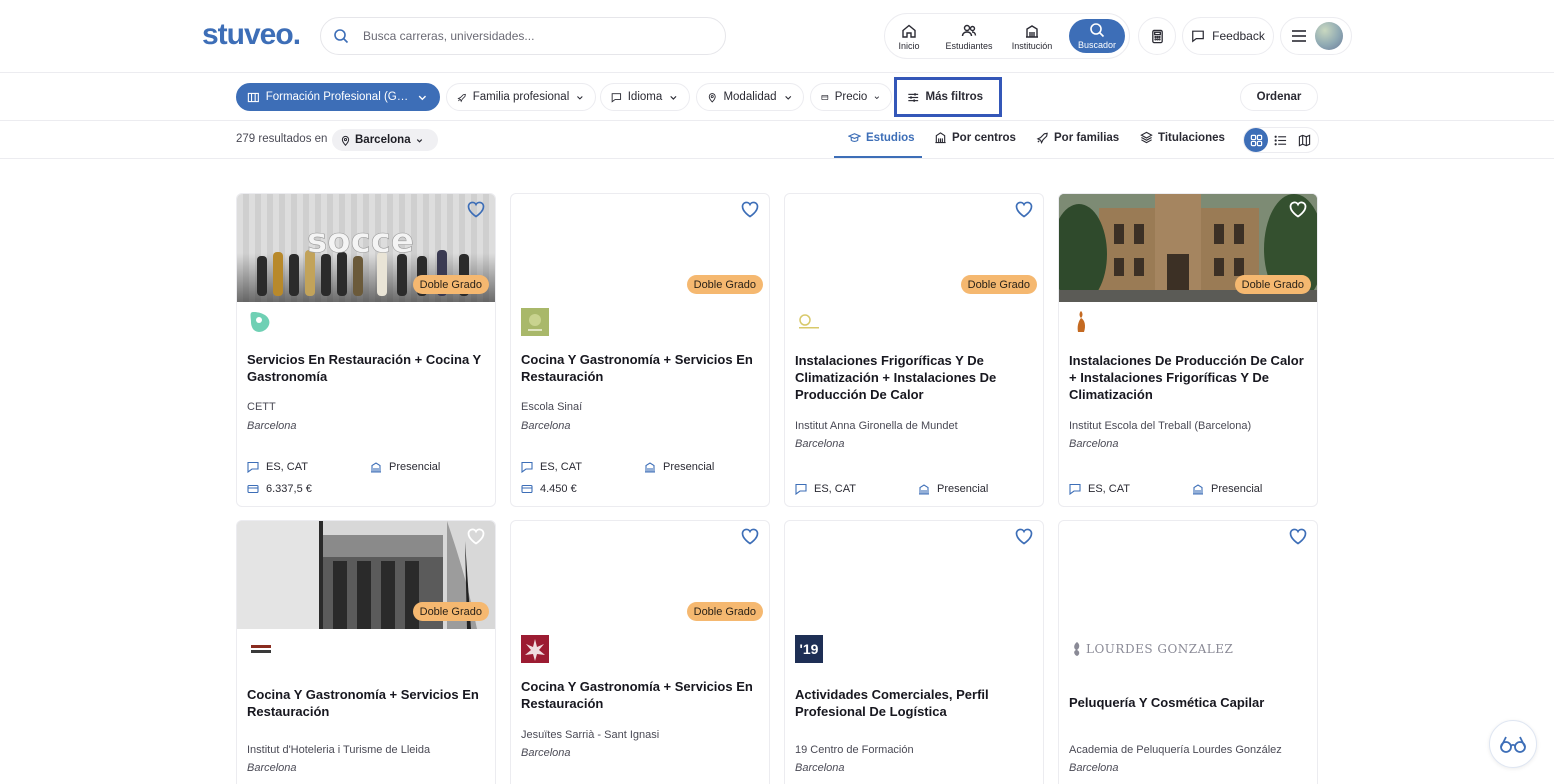 Image resolution: width=1554 pixels, height=784 pixels. What do you see at coordinates (984, 137) in the screenshot?
I see `tab-centros-label: Por centros` at bounding box center [984, 137].